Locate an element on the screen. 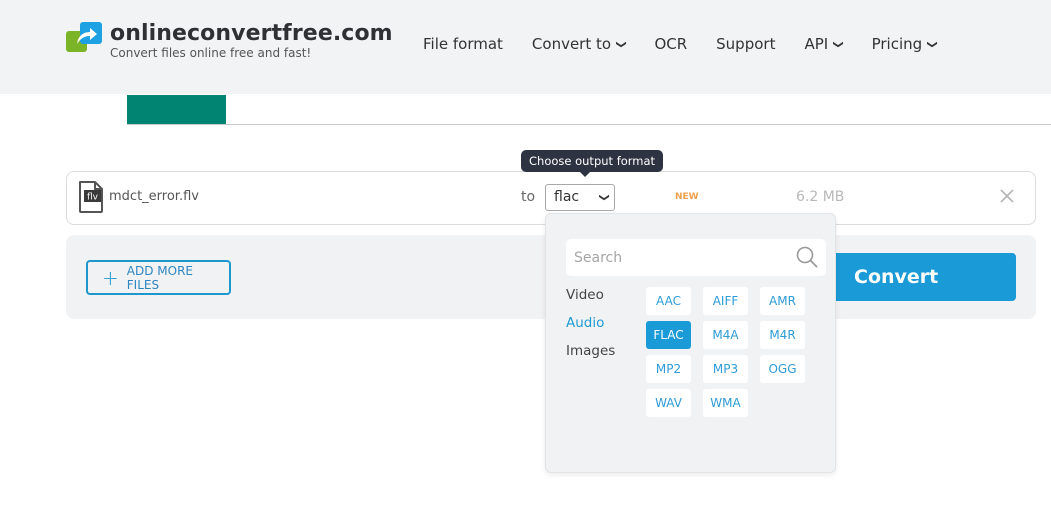 Image resolution: width=1051 pixels, height=513 pixels. nav-ocr: OCR is located at coordinates (670, 44).